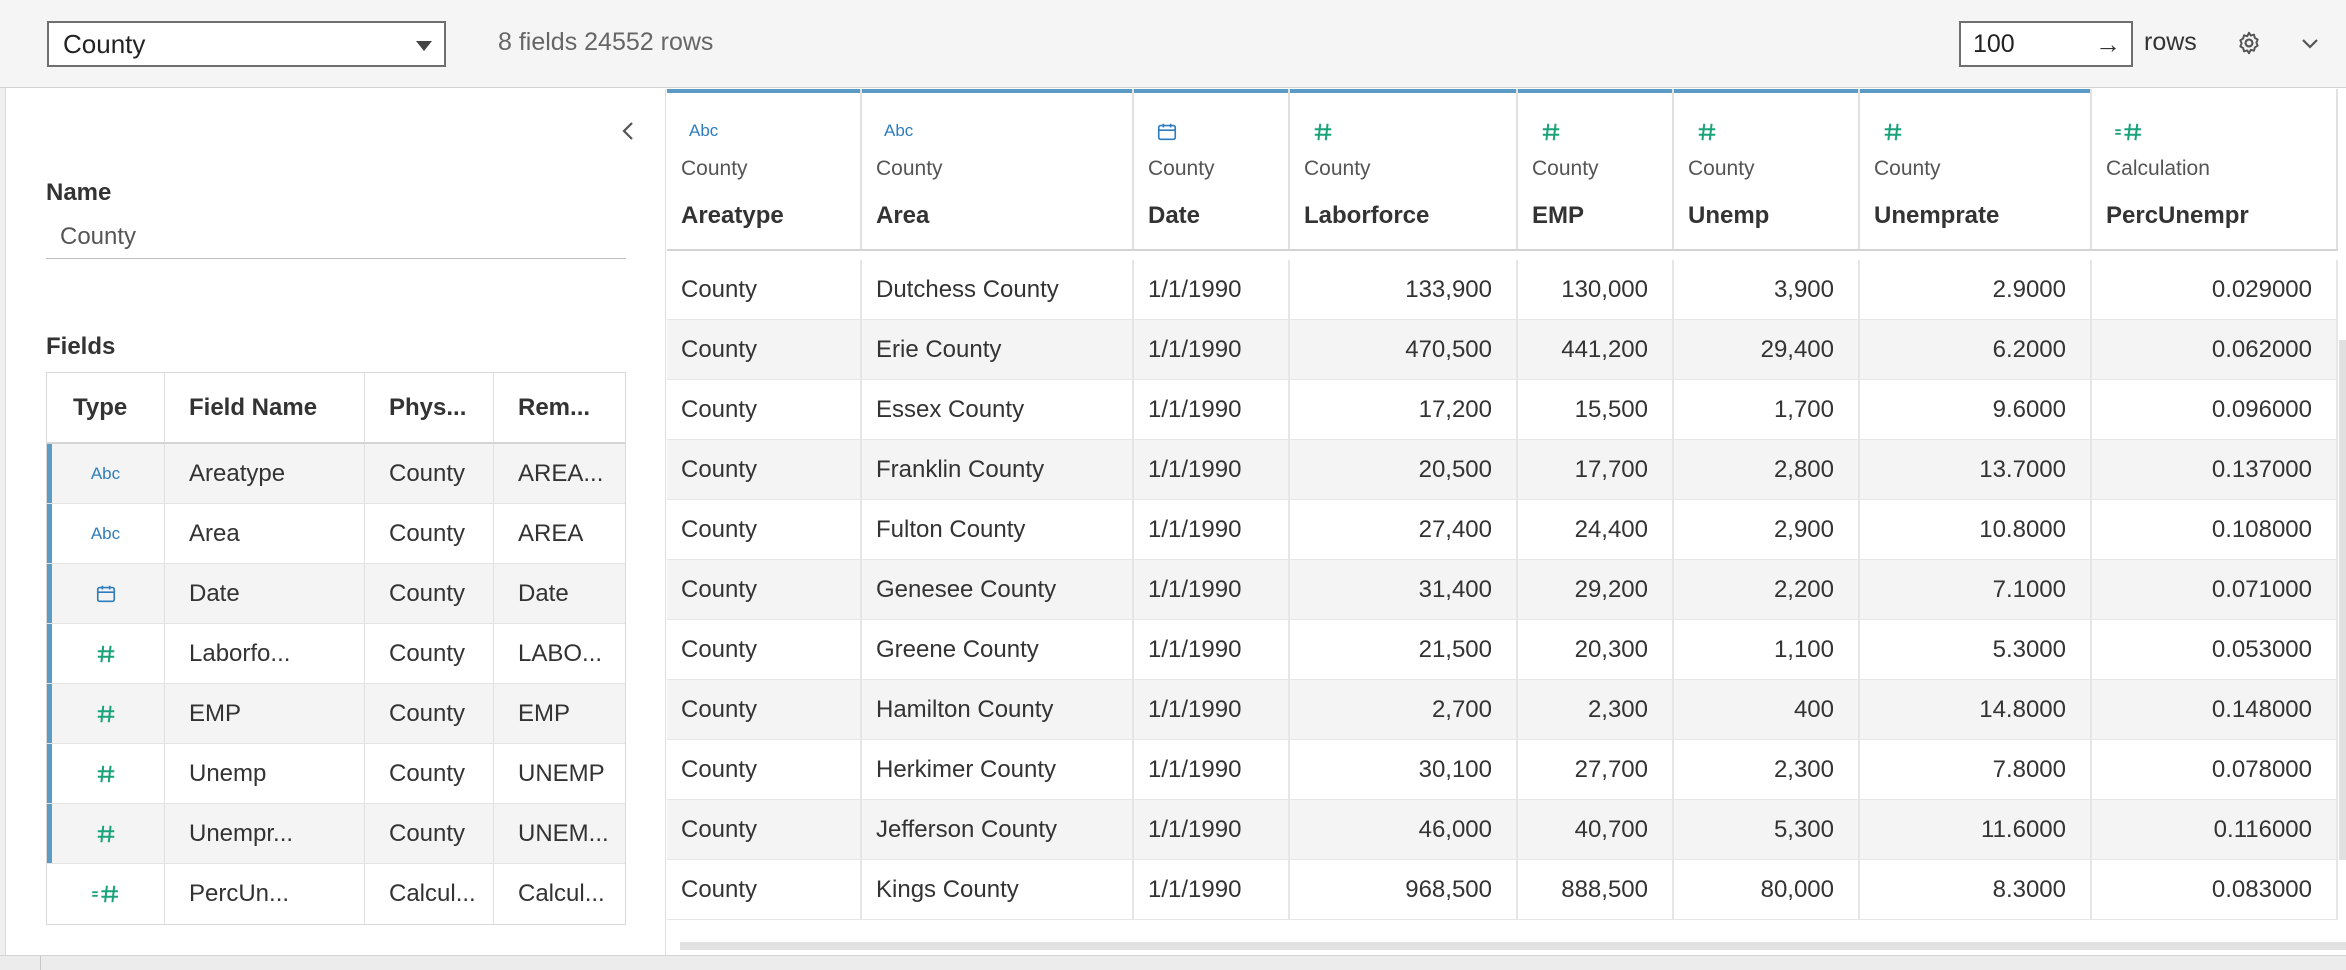 This screenshot has width=2346, height=970. Describe the element at coordinates (2215, 649) in the screenshot. I see `table-cell: 0.053000` at that location.